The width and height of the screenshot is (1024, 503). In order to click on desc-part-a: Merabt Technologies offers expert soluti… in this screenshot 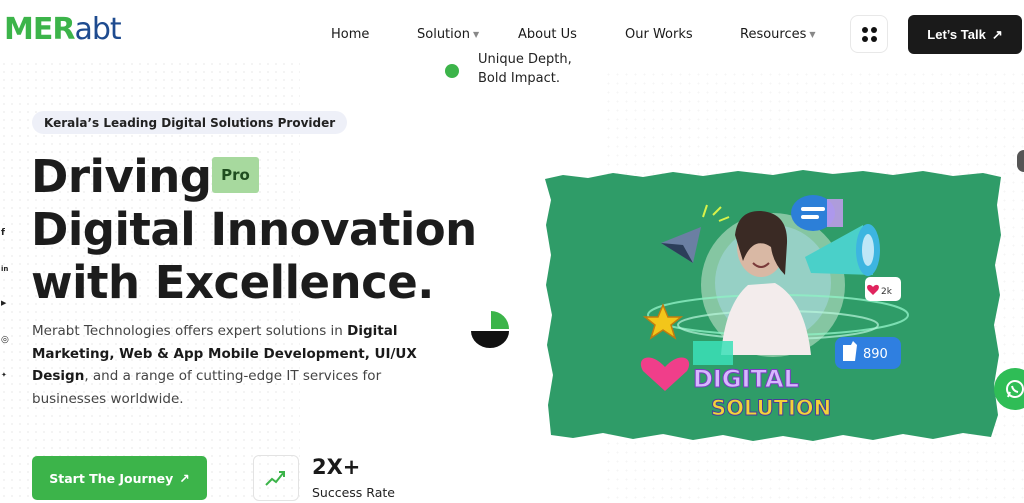, I will do `click(190, 331)`.